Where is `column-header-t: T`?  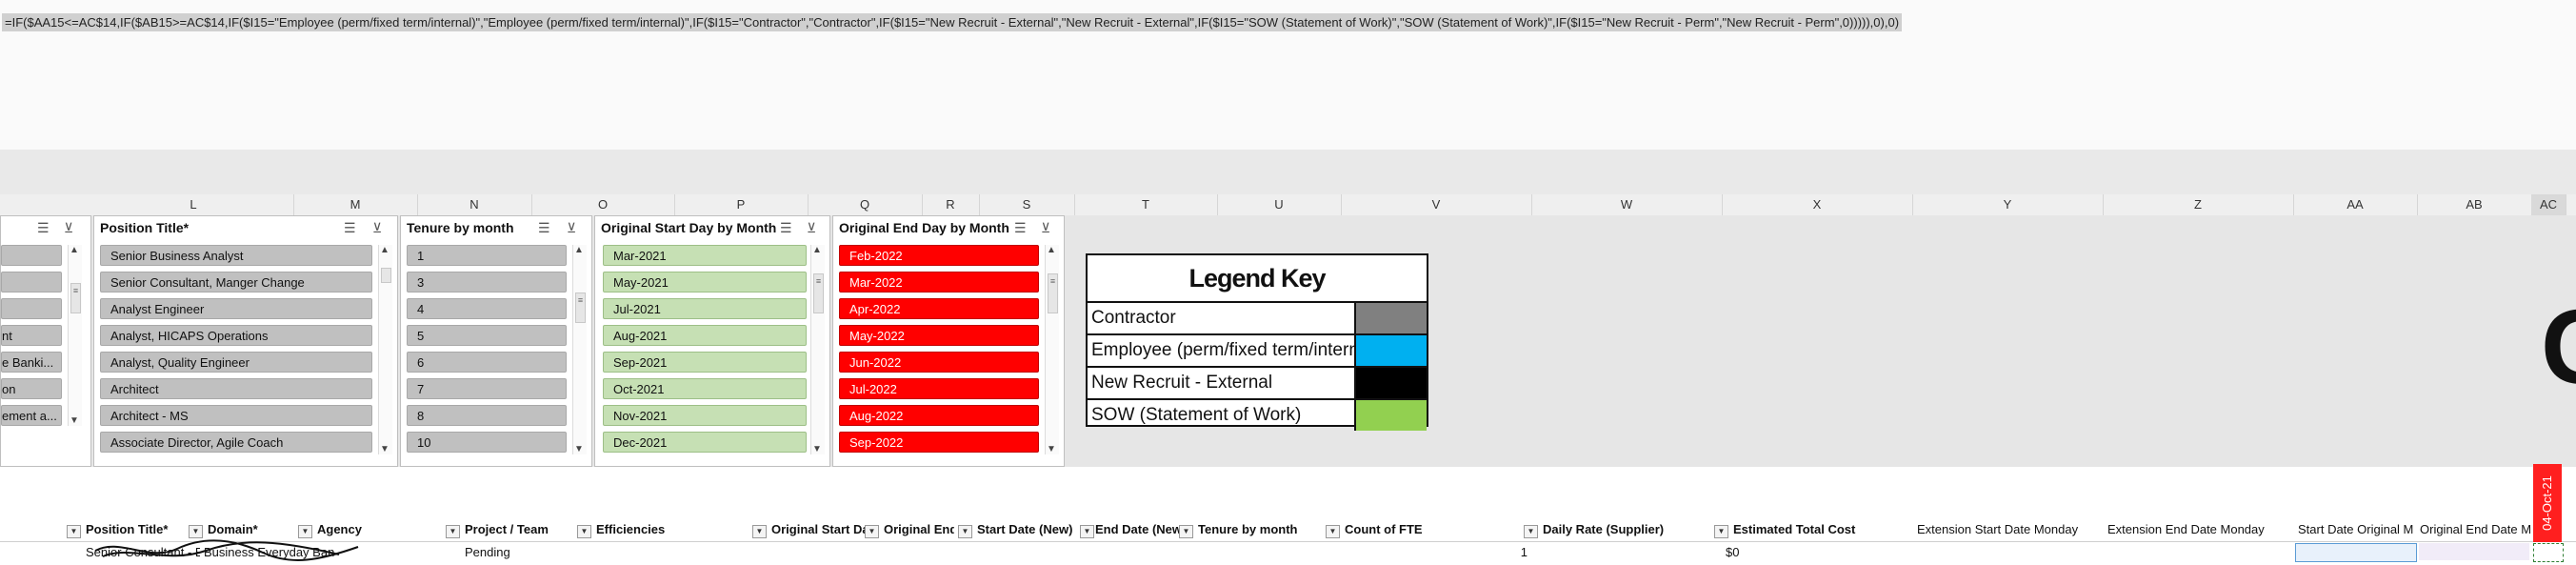
column-header-t: T is located at coordinates (1146, 204).